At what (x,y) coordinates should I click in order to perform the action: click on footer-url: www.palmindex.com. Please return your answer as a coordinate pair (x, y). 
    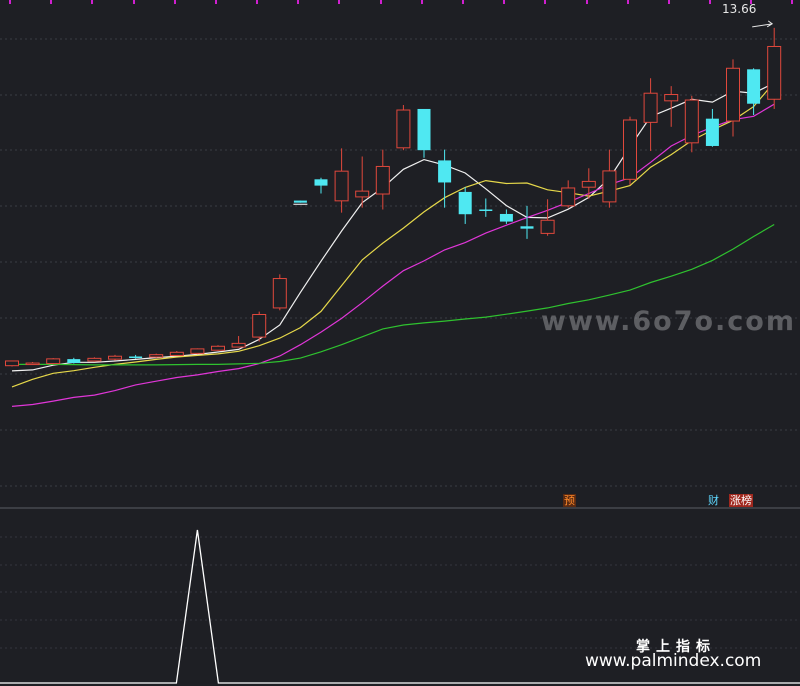
    Looking at the image, I should click on (673, 661).